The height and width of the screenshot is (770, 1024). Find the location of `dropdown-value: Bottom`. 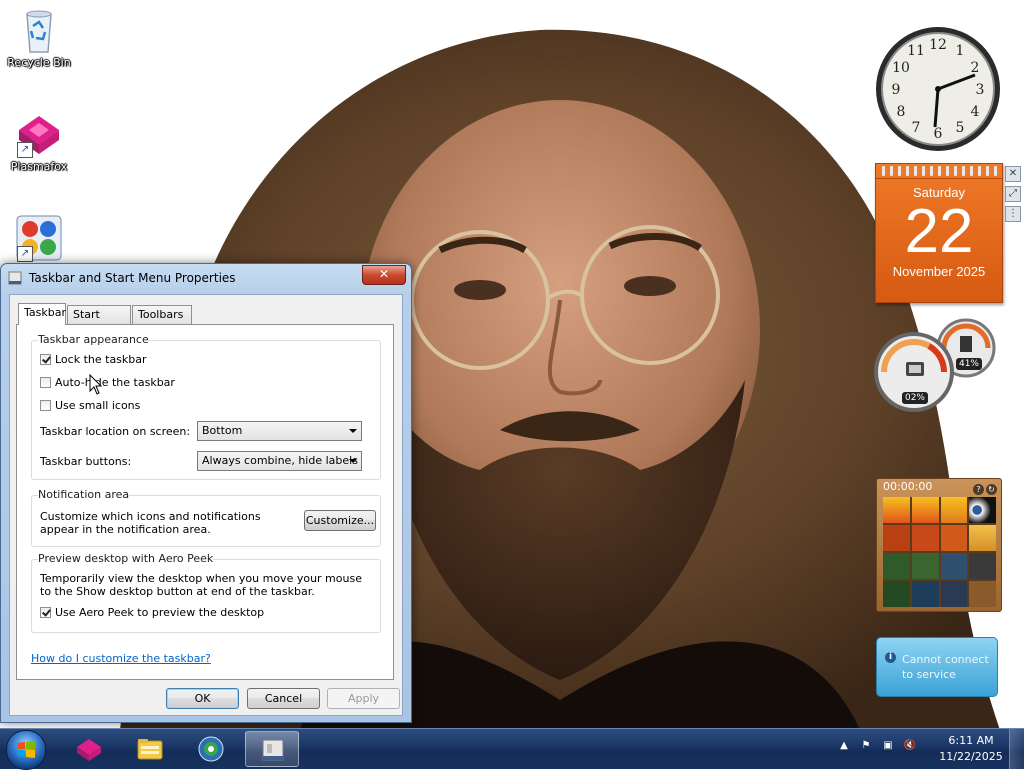

dropdown-value: Bottom is located at coordinates (222, 430).